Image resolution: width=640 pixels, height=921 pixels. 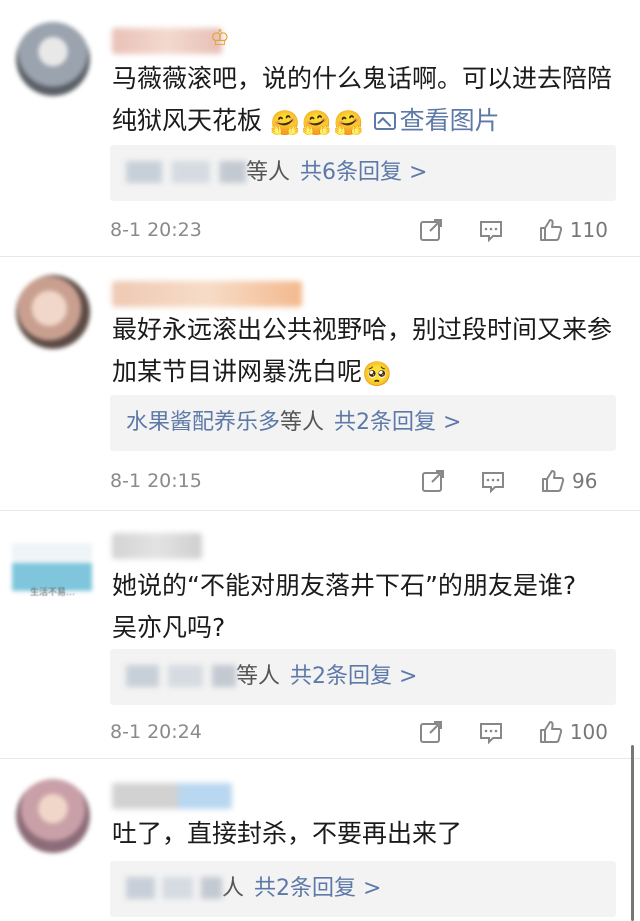 I want to click on replies-preview: 等人 共2条回复 >, so click(x=363, y=677).